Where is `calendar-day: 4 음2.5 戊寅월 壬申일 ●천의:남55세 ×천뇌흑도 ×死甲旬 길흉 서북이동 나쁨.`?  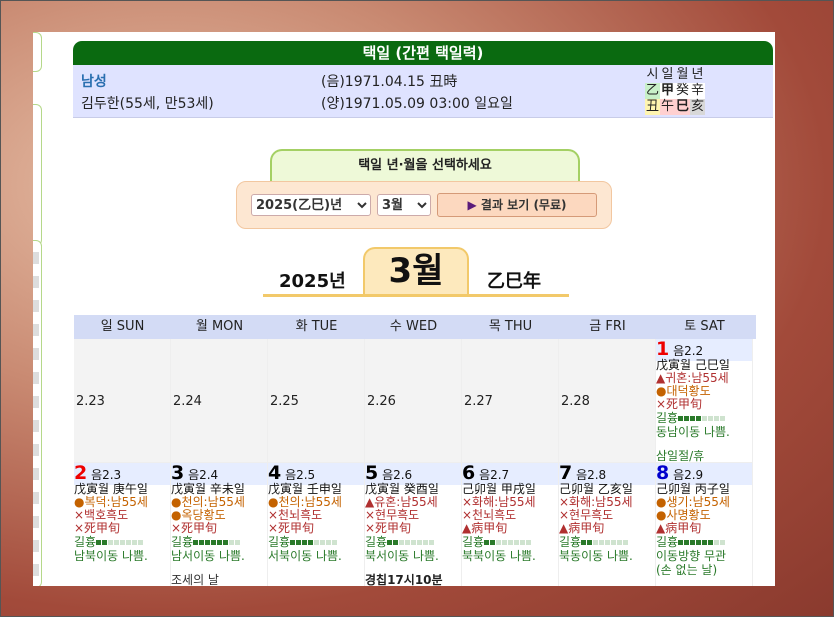
calendar-day: 4 음2.5 戊寅월 壬申일 ●천의:남55세 ×천뇌흑도 ×死甲旬 길흉 서북이동 나쁨. is located at coordinates (316, 524).